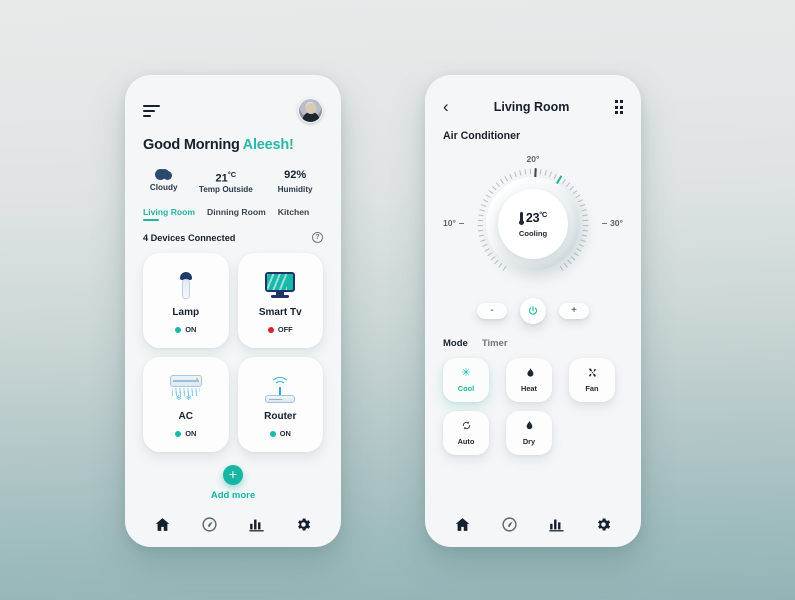 This screenshot has width=795, height=600. What do you see at coordinates (294, 213) in the screenshot?
I see `tab-kitchen: Kitchen` at bounding box center [294, 213].